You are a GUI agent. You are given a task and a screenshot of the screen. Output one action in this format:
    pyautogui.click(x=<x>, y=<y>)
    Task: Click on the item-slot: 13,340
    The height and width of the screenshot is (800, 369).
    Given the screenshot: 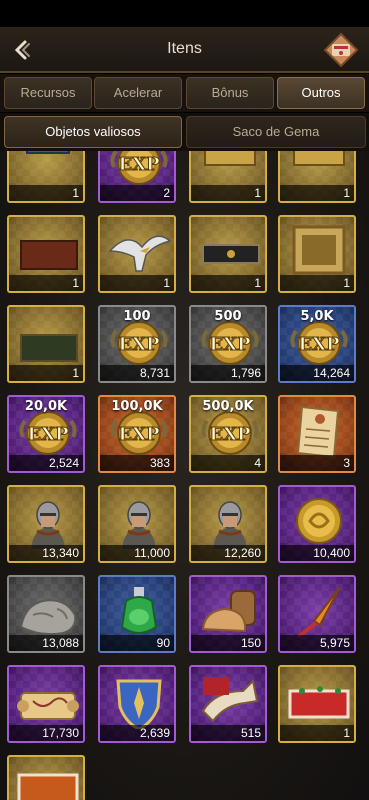 What is the action you would take?
    pyautogui.click(x=46, y=524)
    